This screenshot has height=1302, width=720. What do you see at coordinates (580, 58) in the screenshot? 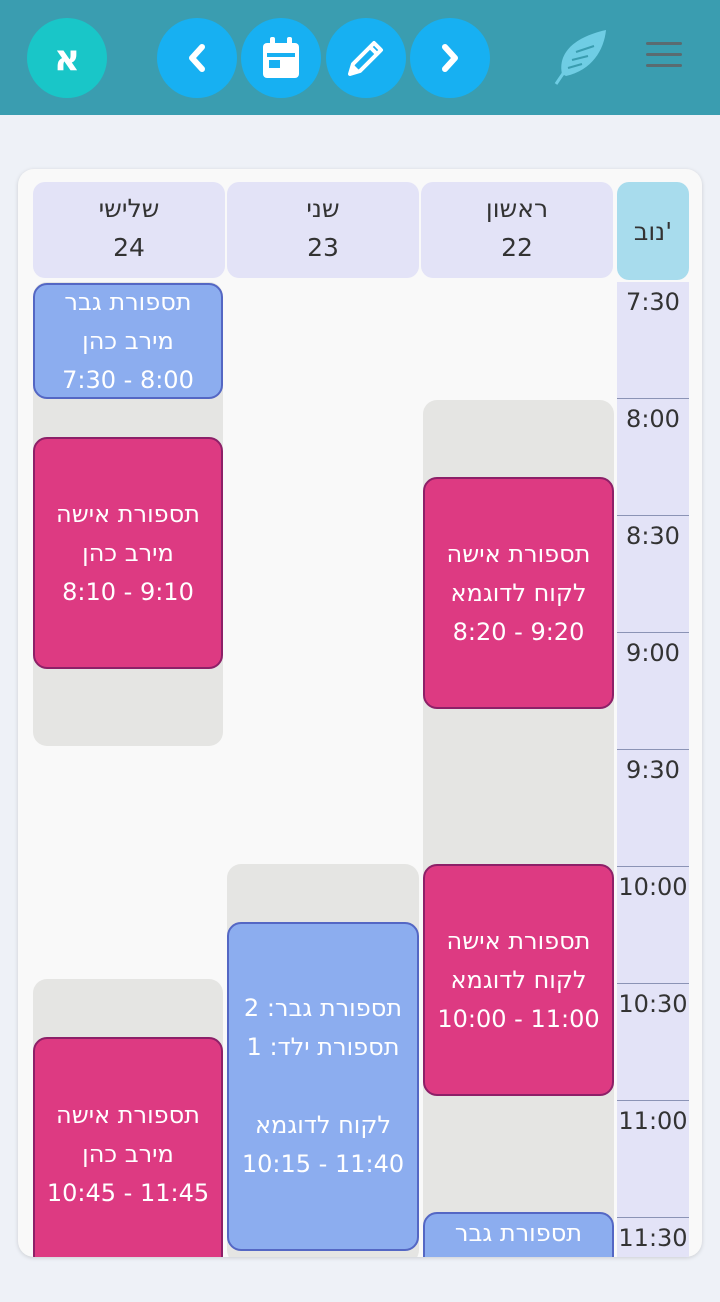
I see `feather-icon` at bounding box center [580, 58].